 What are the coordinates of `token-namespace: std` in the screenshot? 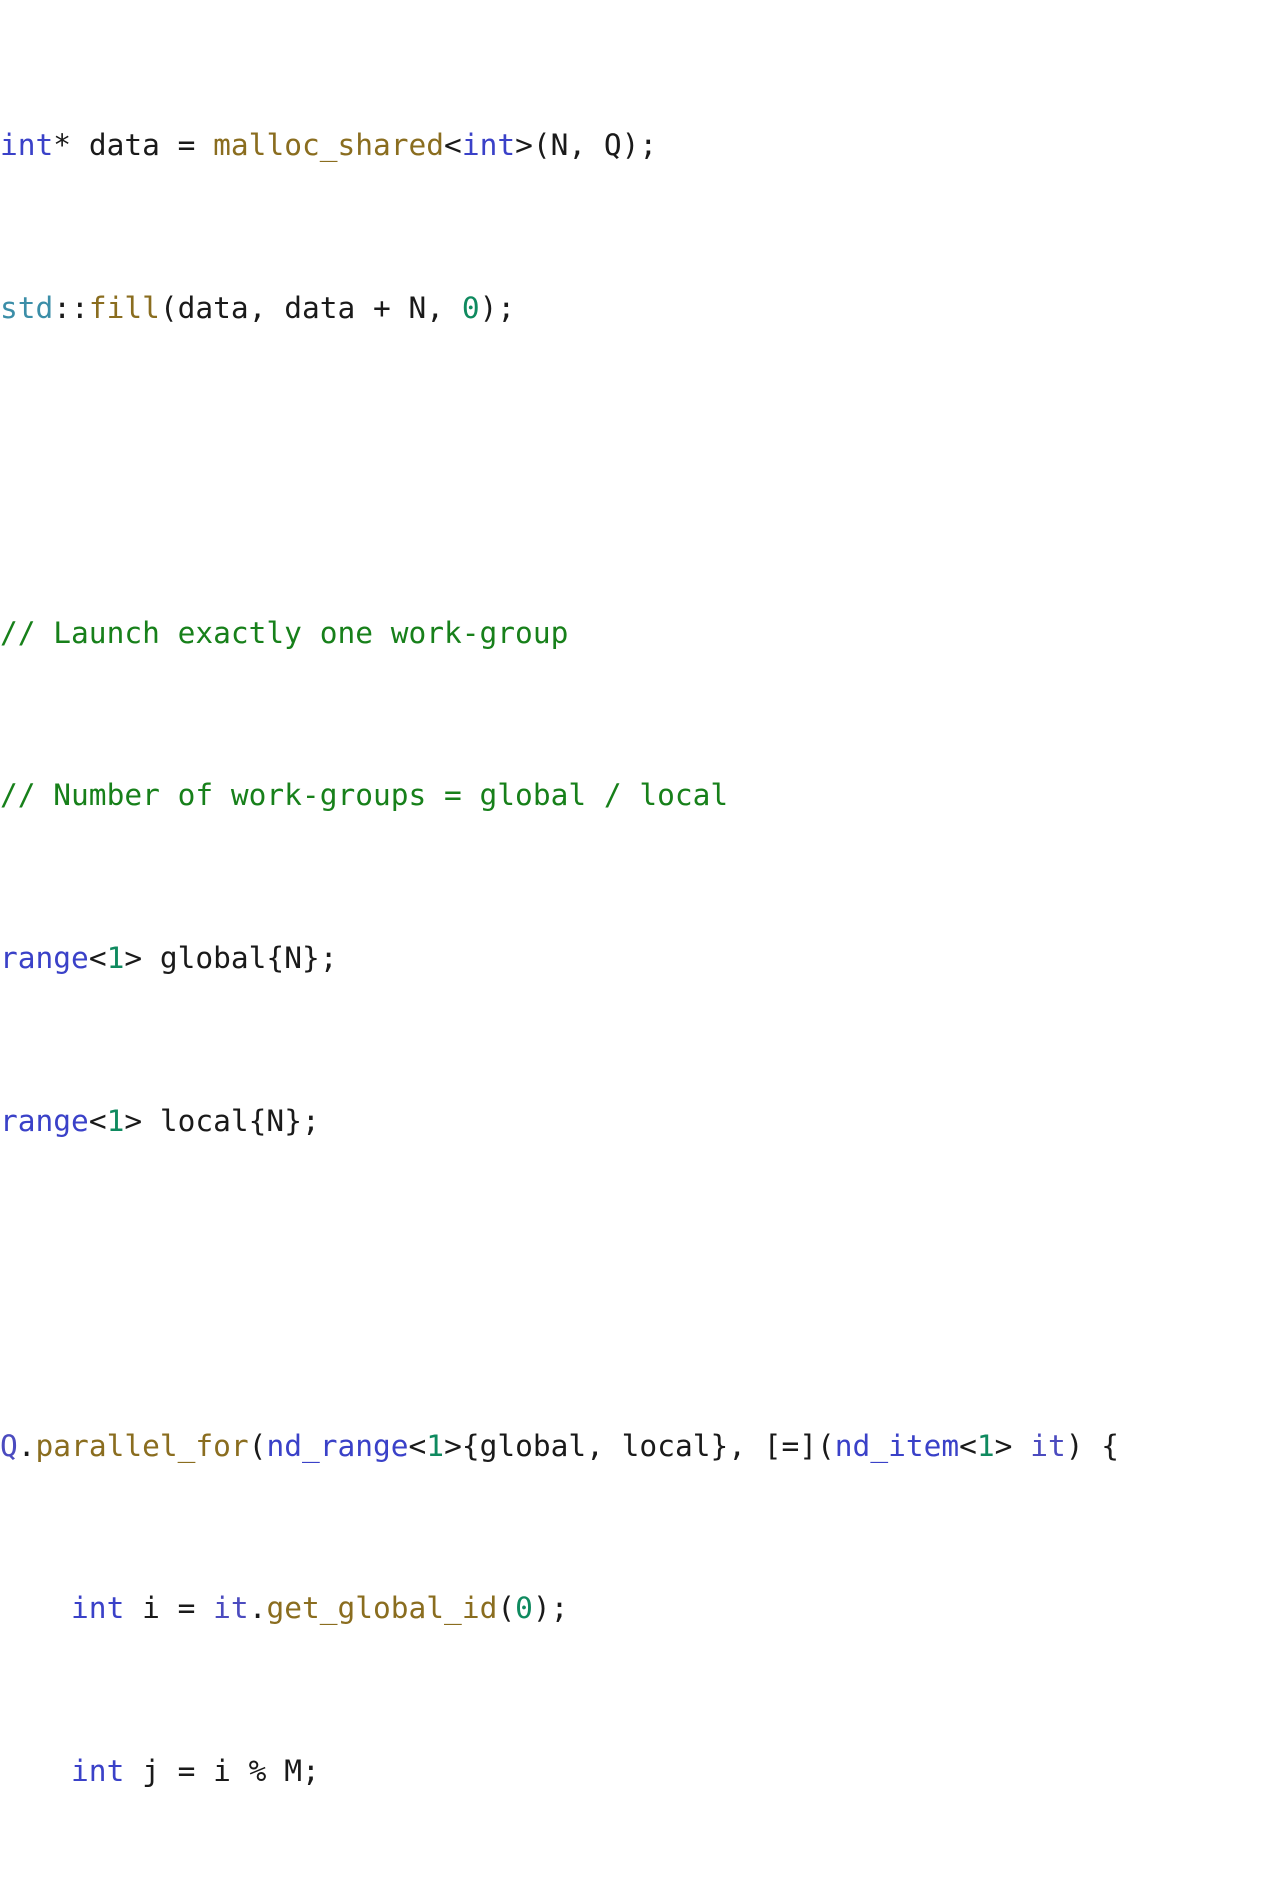 It's located at (27, 307).